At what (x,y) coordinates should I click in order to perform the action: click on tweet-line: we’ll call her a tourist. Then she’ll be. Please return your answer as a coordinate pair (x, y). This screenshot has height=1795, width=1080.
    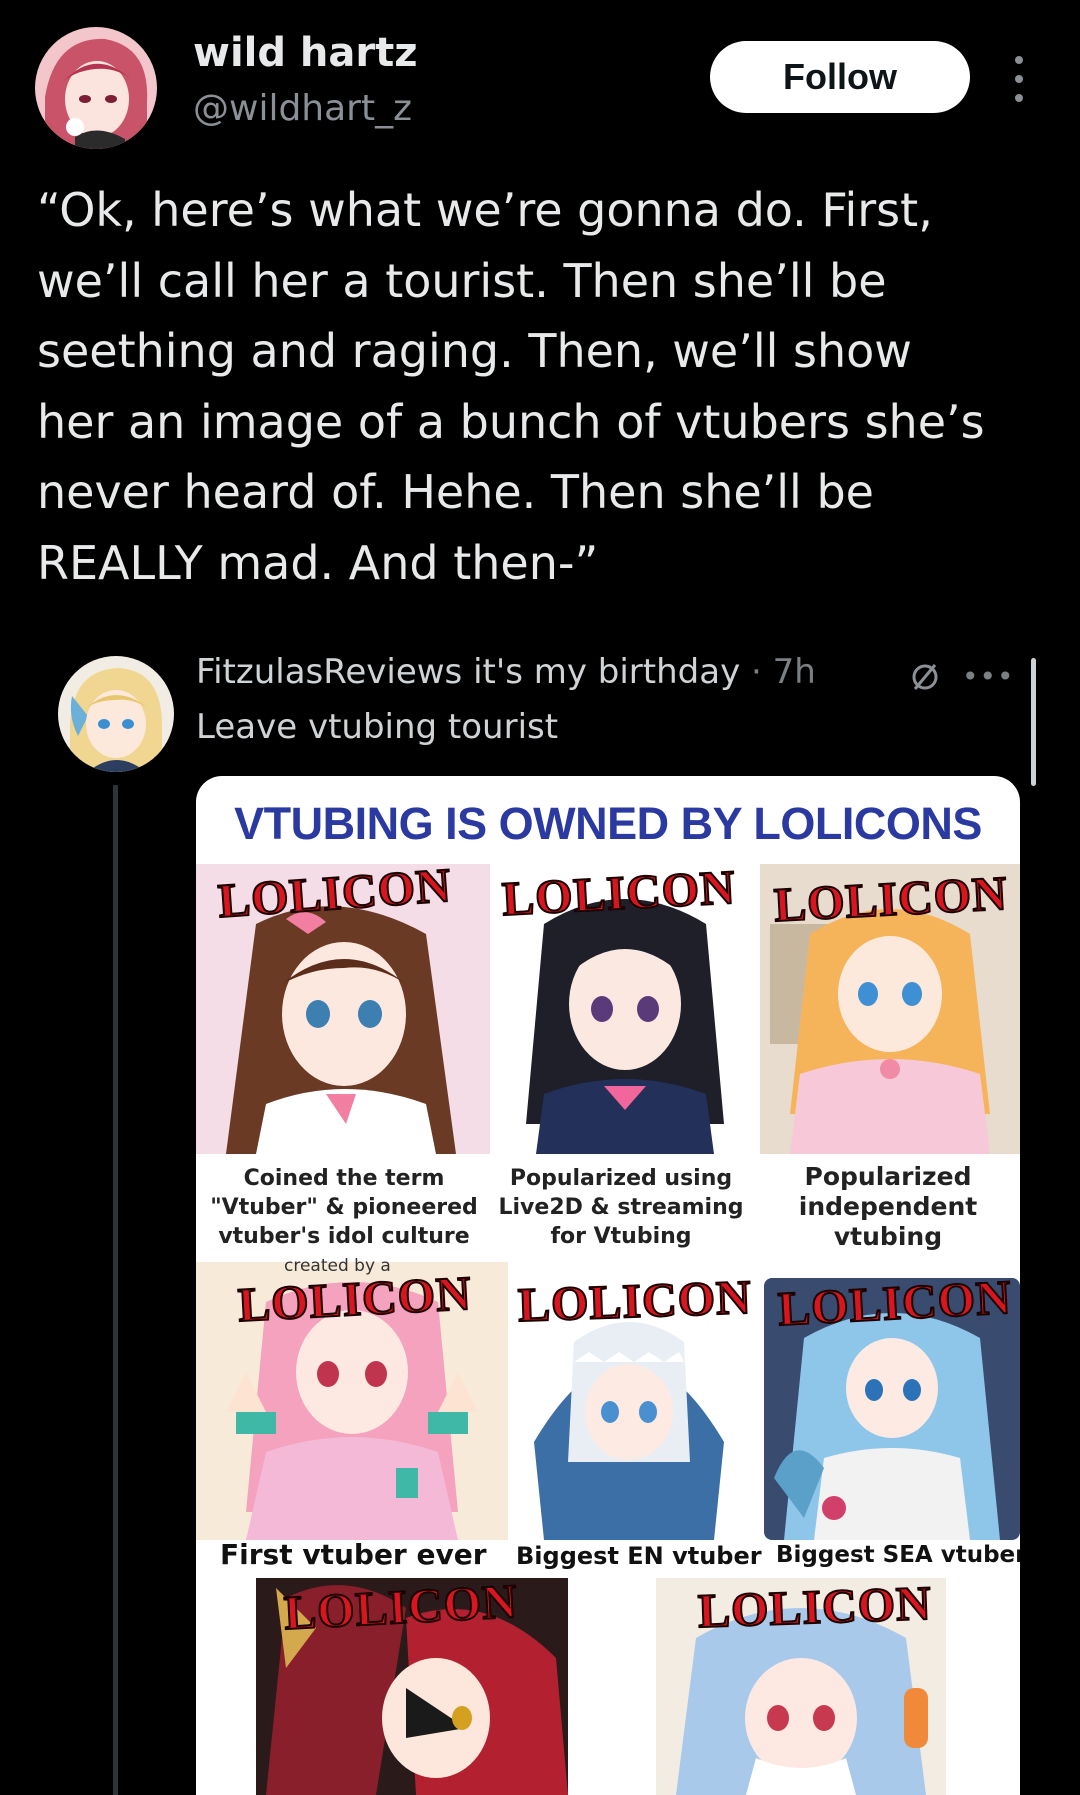
    Looking at the image, I should click on (462, 280).